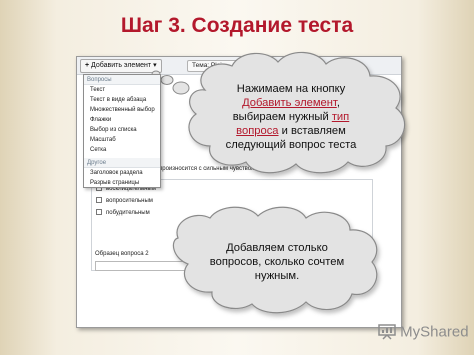 This screenshot has width=474, height=355. I want to click on add-element-label: Добавить элемент, so click(121, 65).